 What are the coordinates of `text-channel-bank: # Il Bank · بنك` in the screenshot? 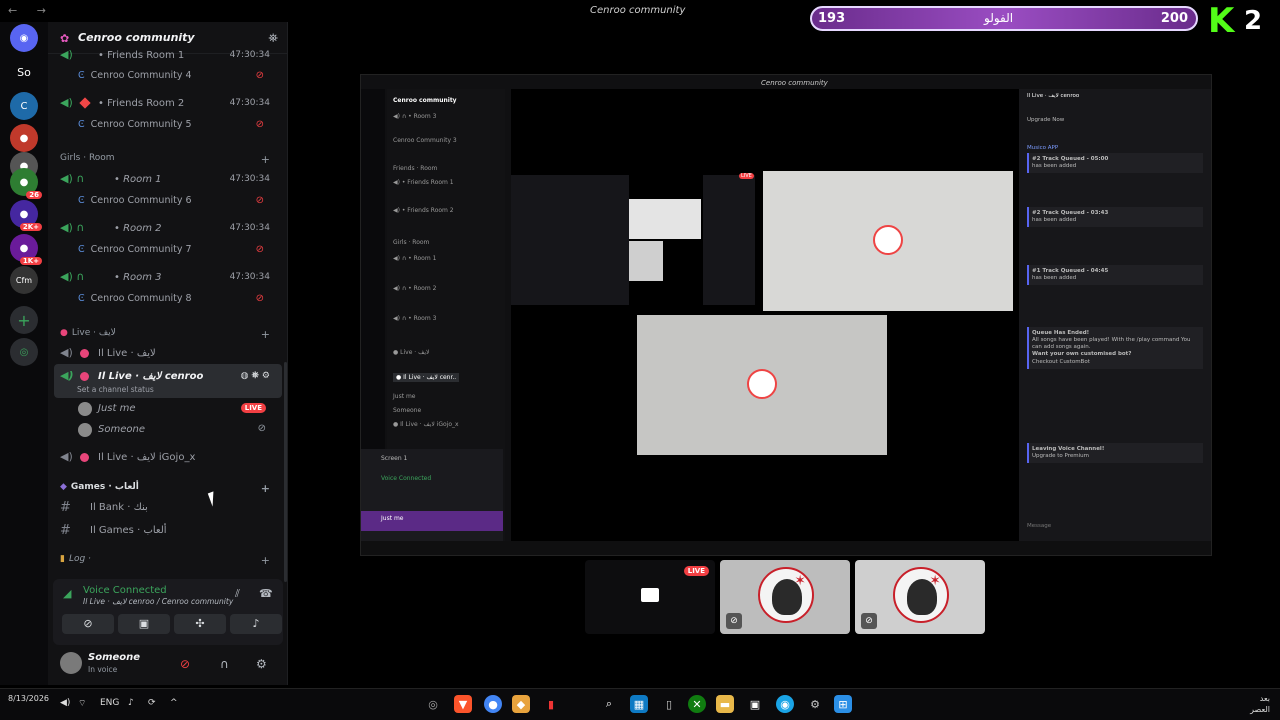 It's located at (171, 509).